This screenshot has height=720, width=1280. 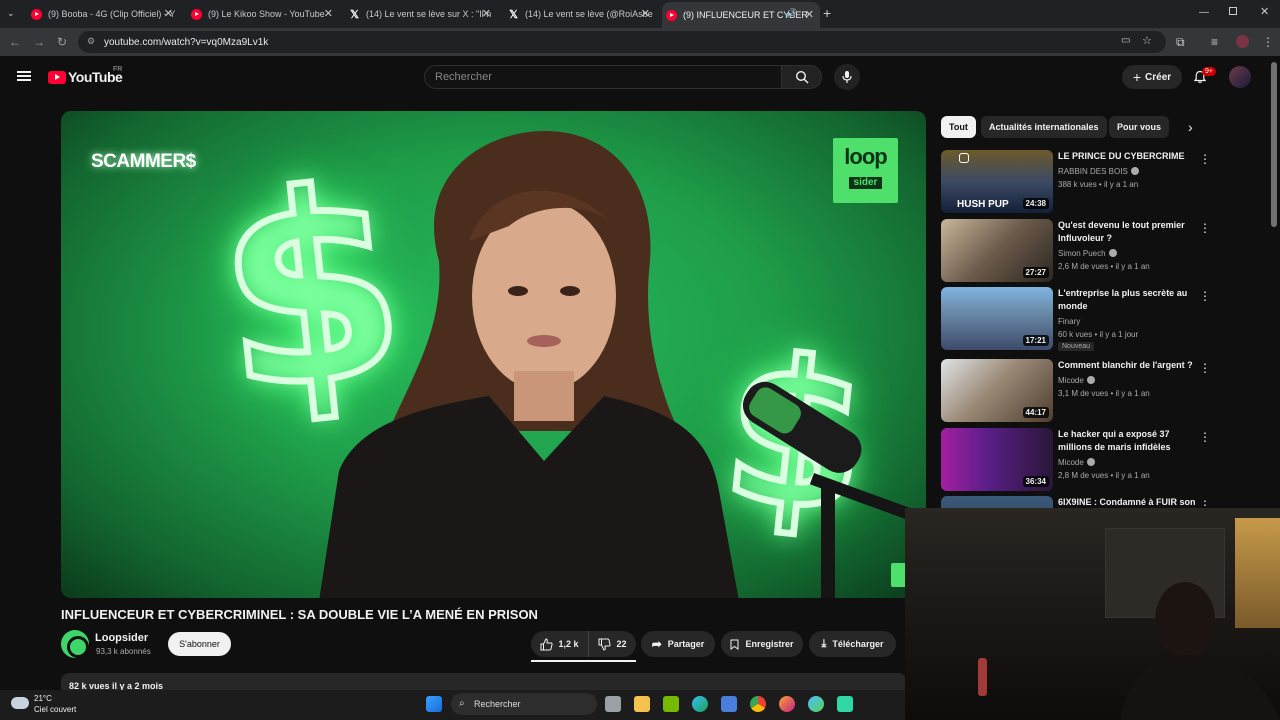 What do you see at coordinates (1092, 614) in the screenshot?
I see `webcam-overlay` at bounding box center [1092, 614].